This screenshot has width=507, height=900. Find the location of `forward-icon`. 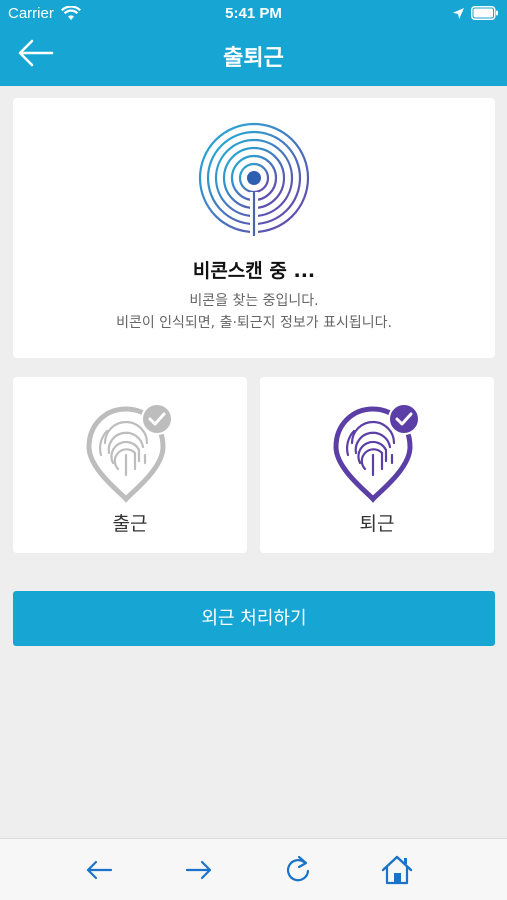

forward-icon is located at coordinates (199, 870).